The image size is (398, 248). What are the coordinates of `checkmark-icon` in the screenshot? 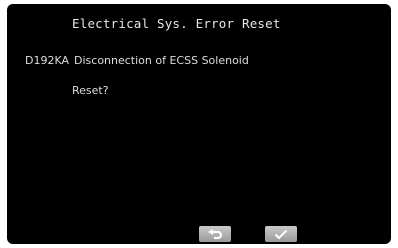 It's located at (281, 234).